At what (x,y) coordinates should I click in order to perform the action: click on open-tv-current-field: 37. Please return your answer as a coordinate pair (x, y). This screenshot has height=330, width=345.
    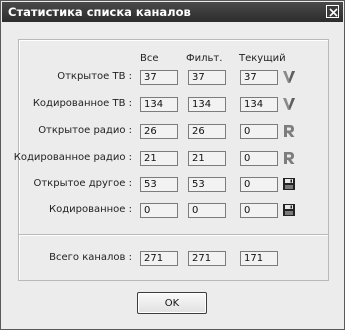
    Looking at the image, I should click on (259, 77).